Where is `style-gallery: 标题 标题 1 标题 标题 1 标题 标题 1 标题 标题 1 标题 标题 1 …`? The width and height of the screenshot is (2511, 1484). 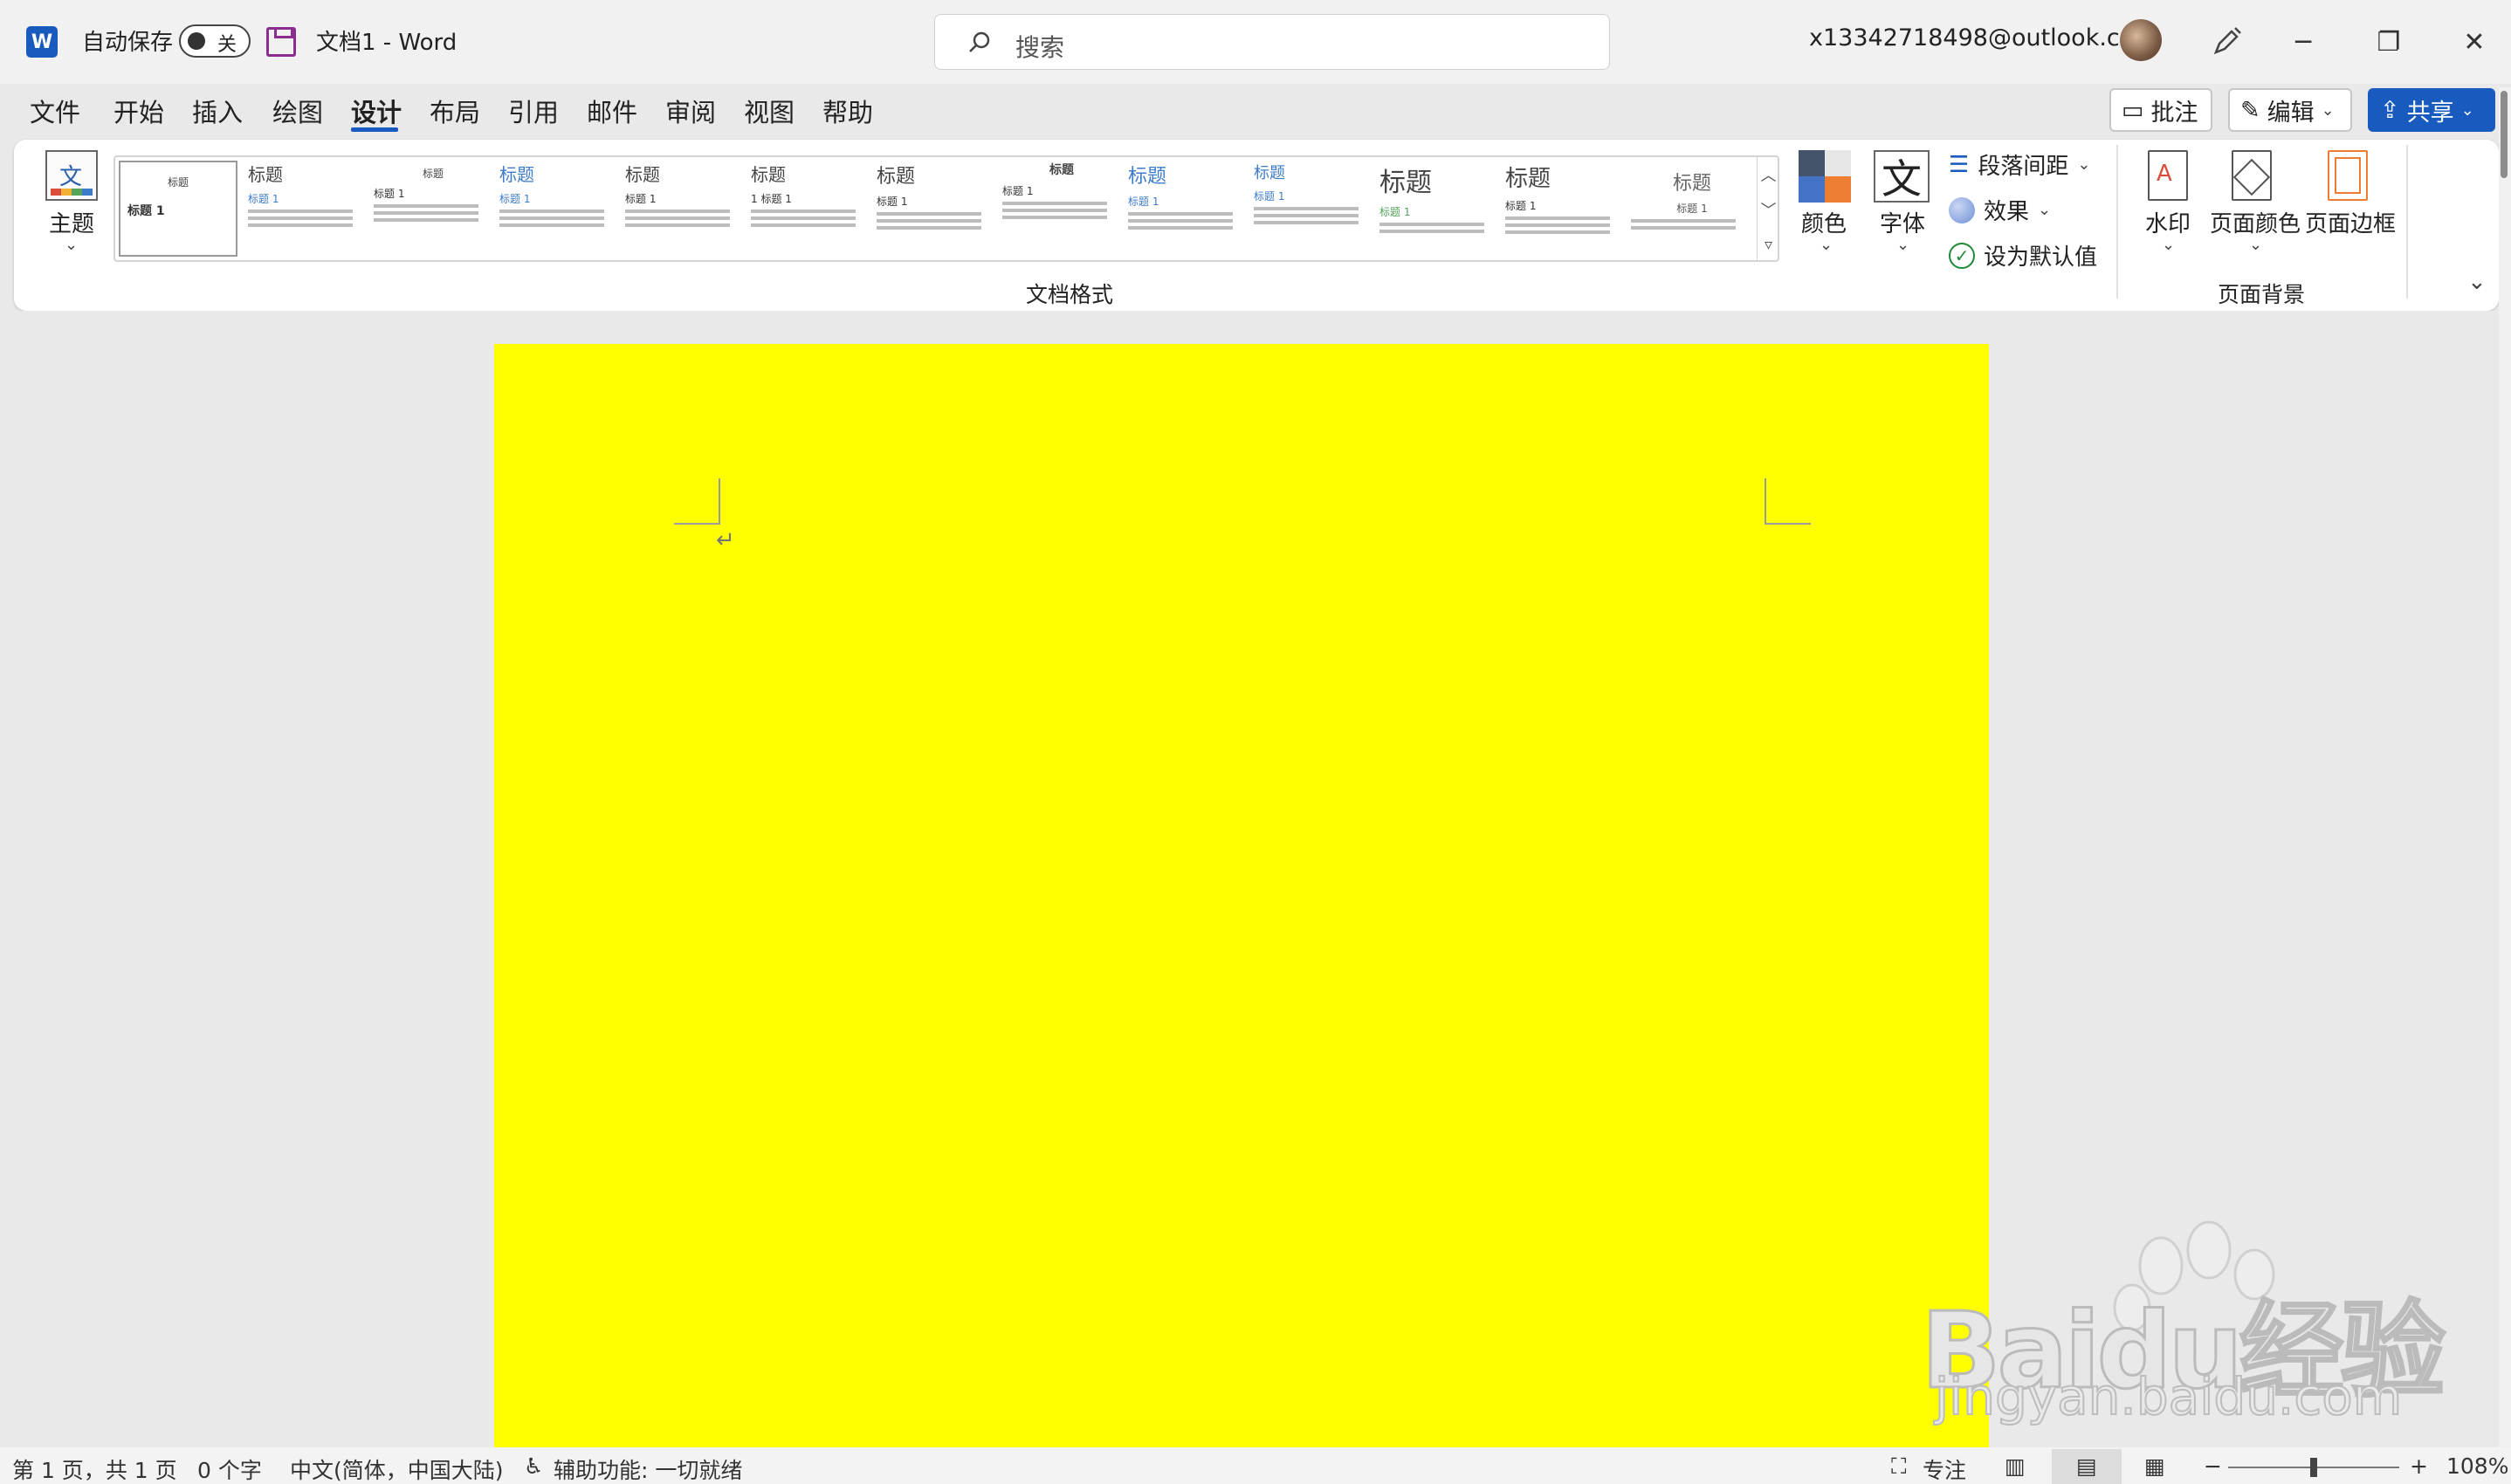 style-gallery: 标题 标题 1 标题 标题 1 标题 标题 1 标题 标题 1 标题 标题 1 … is located at coordinates (947, 209).